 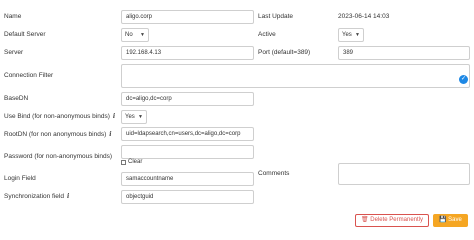 I want to click on login-field-label: Login Field, so click(x=20, y=178).